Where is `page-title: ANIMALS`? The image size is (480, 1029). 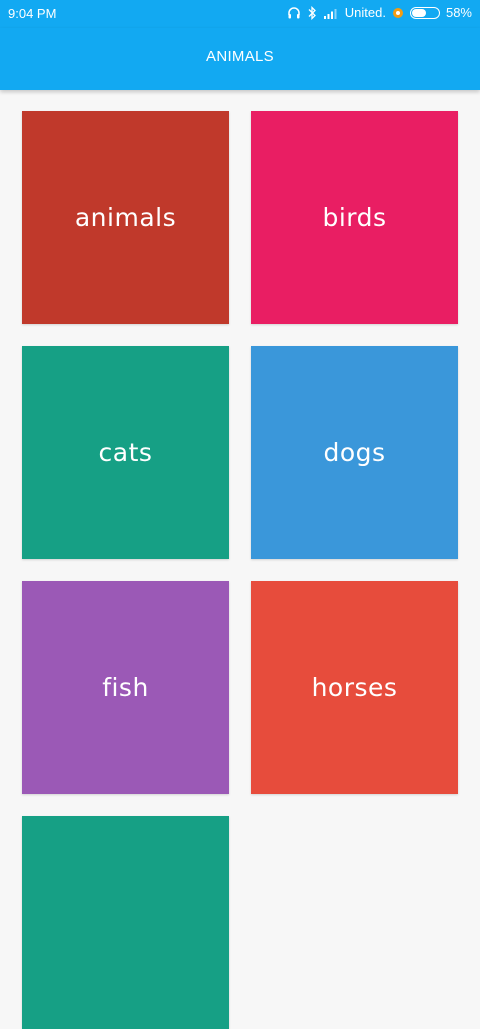
page-title: ANIMALS is located at coordinates (240, 56).